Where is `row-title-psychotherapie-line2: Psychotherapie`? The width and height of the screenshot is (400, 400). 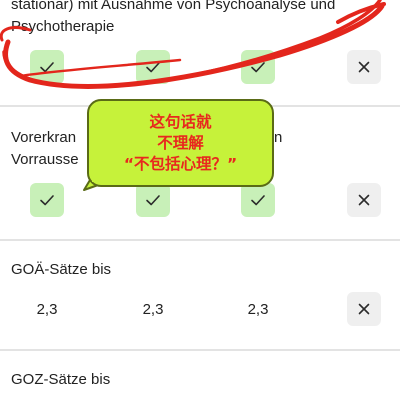
row-title-psychotherapie-line2: Psychotherapie is located at coordinates (63, 26).